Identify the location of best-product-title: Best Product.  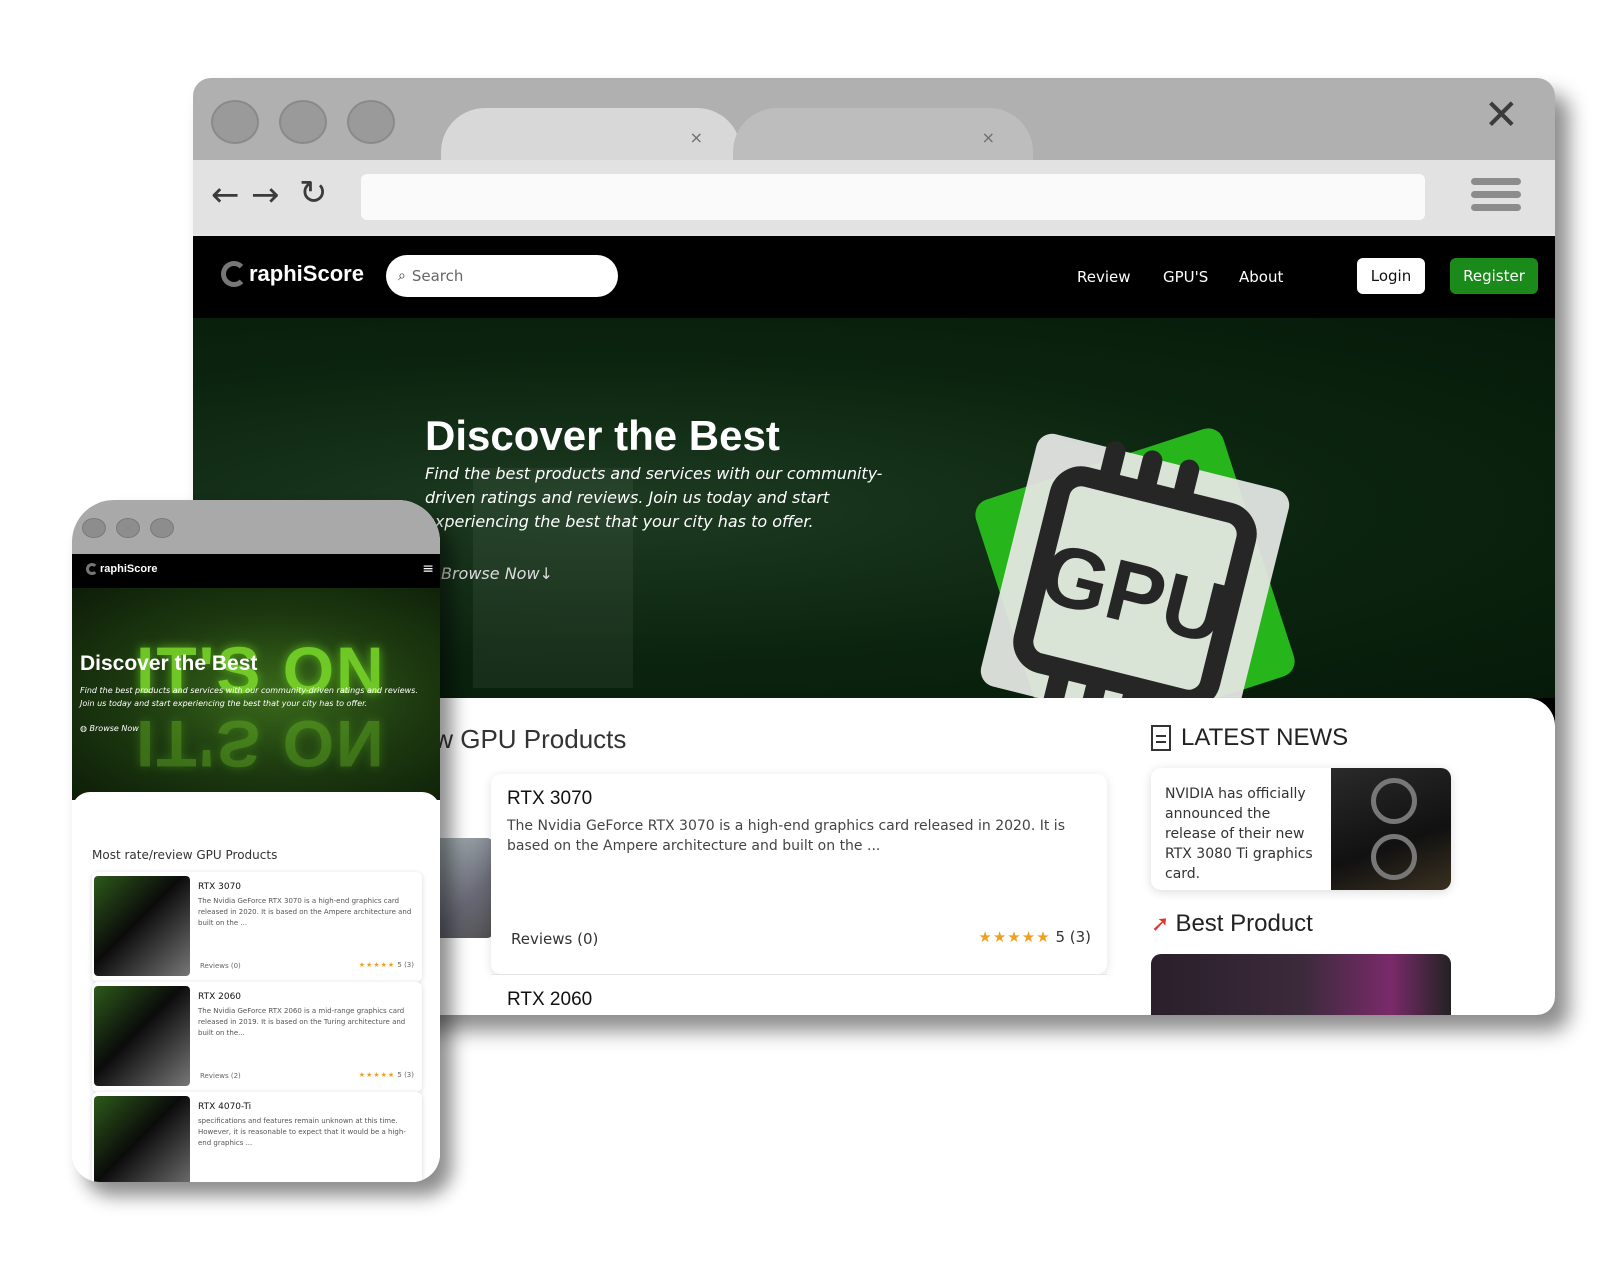
(1244, 923).